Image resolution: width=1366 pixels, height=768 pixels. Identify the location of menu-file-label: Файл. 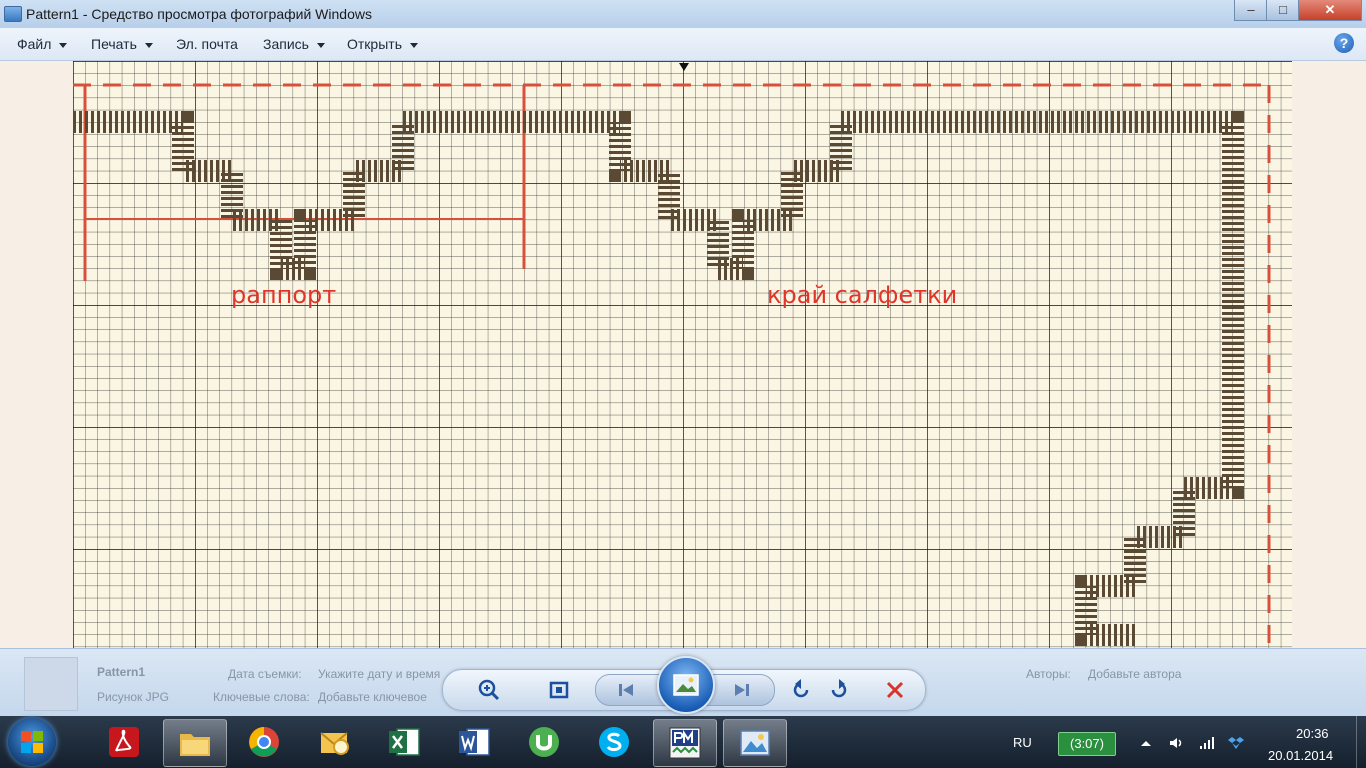
(34, 44).